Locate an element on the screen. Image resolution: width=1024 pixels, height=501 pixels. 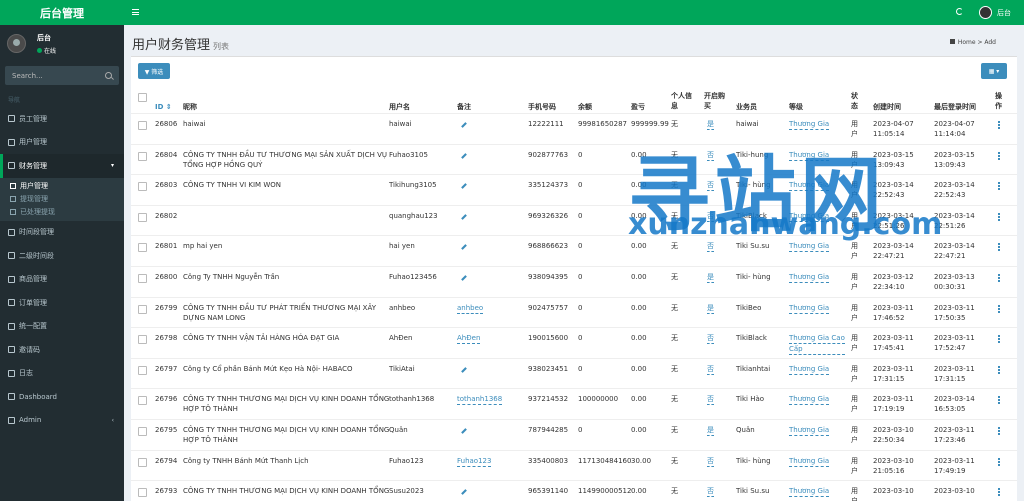
refresh-icon is located at coordinates (959, 11).